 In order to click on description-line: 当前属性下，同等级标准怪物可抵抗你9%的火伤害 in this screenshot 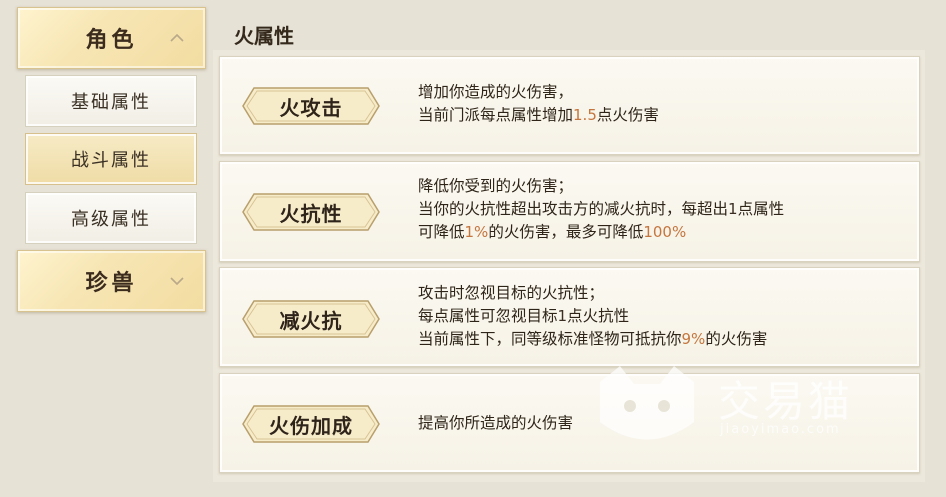, I will do `click(593, 339)`.